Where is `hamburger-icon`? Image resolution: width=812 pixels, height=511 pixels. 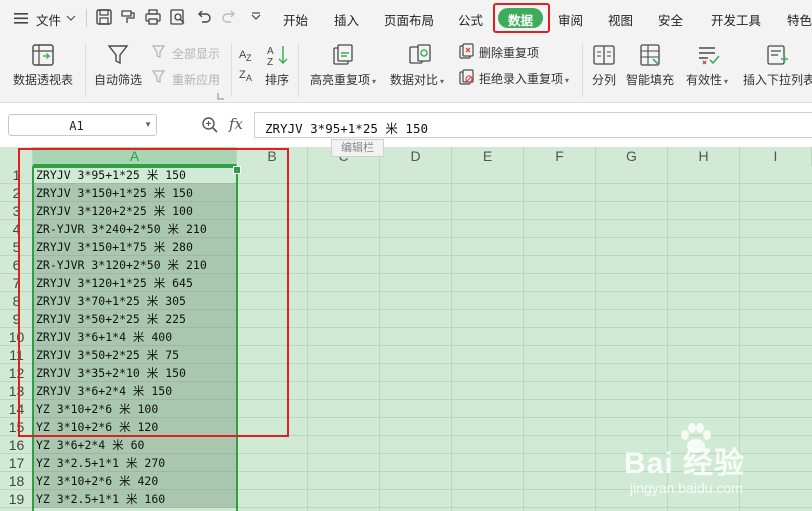
hamburger-icon is located at coordinates (22, 18).